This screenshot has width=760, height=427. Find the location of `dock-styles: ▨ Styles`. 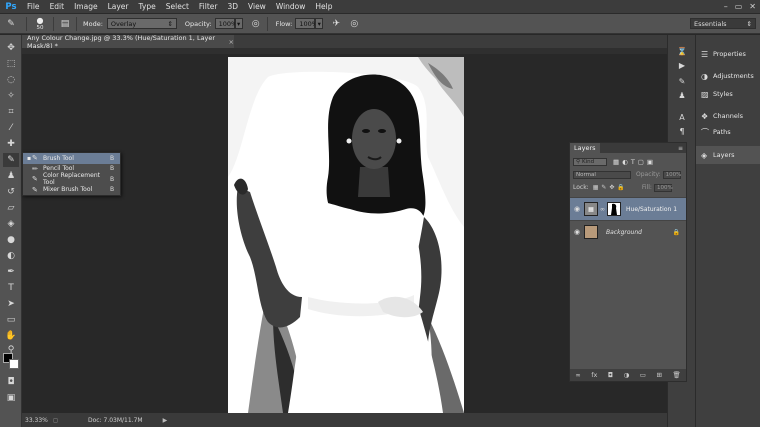

dock-styles: ▨ Styles is located at coordinates (728, 94).